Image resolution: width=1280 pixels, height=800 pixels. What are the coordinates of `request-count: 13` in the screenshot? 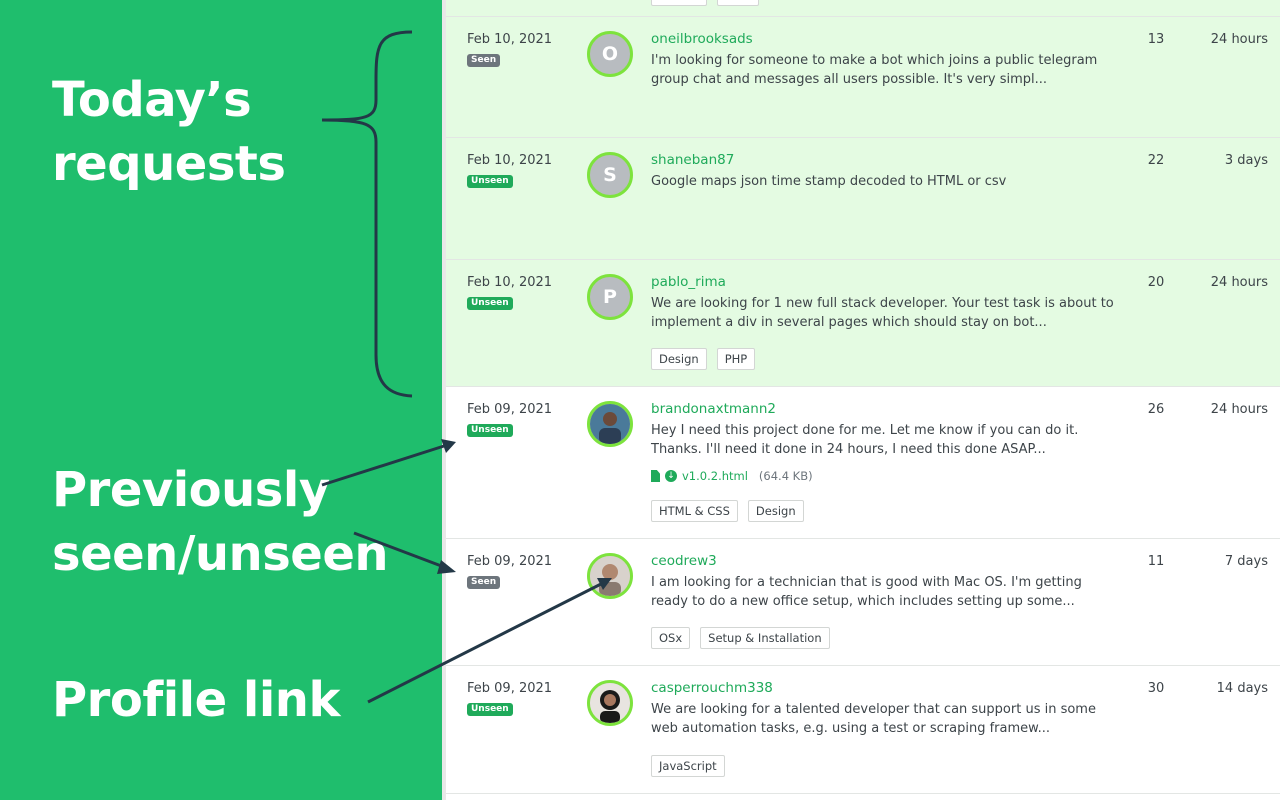 It's located at (1156, 39).